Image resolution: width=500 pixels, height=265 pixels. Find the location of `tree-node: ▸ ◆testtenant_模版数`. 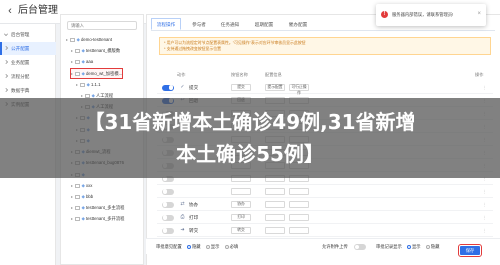

tree-node: ▸ ◆testtenant_模版数 is located at coordinates (95, 50).